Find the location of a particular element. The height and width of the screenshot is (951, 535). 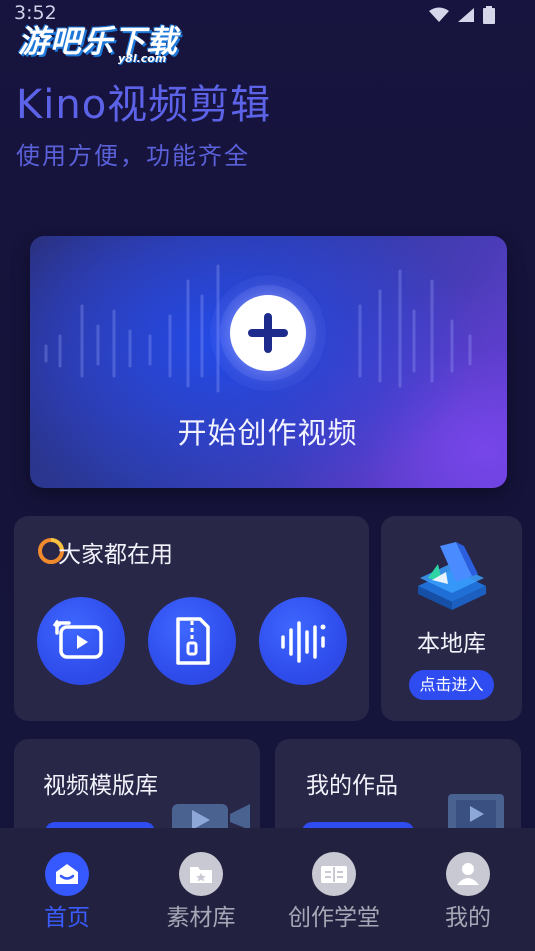

play-frame-icon is located at coordinates (476, 812).